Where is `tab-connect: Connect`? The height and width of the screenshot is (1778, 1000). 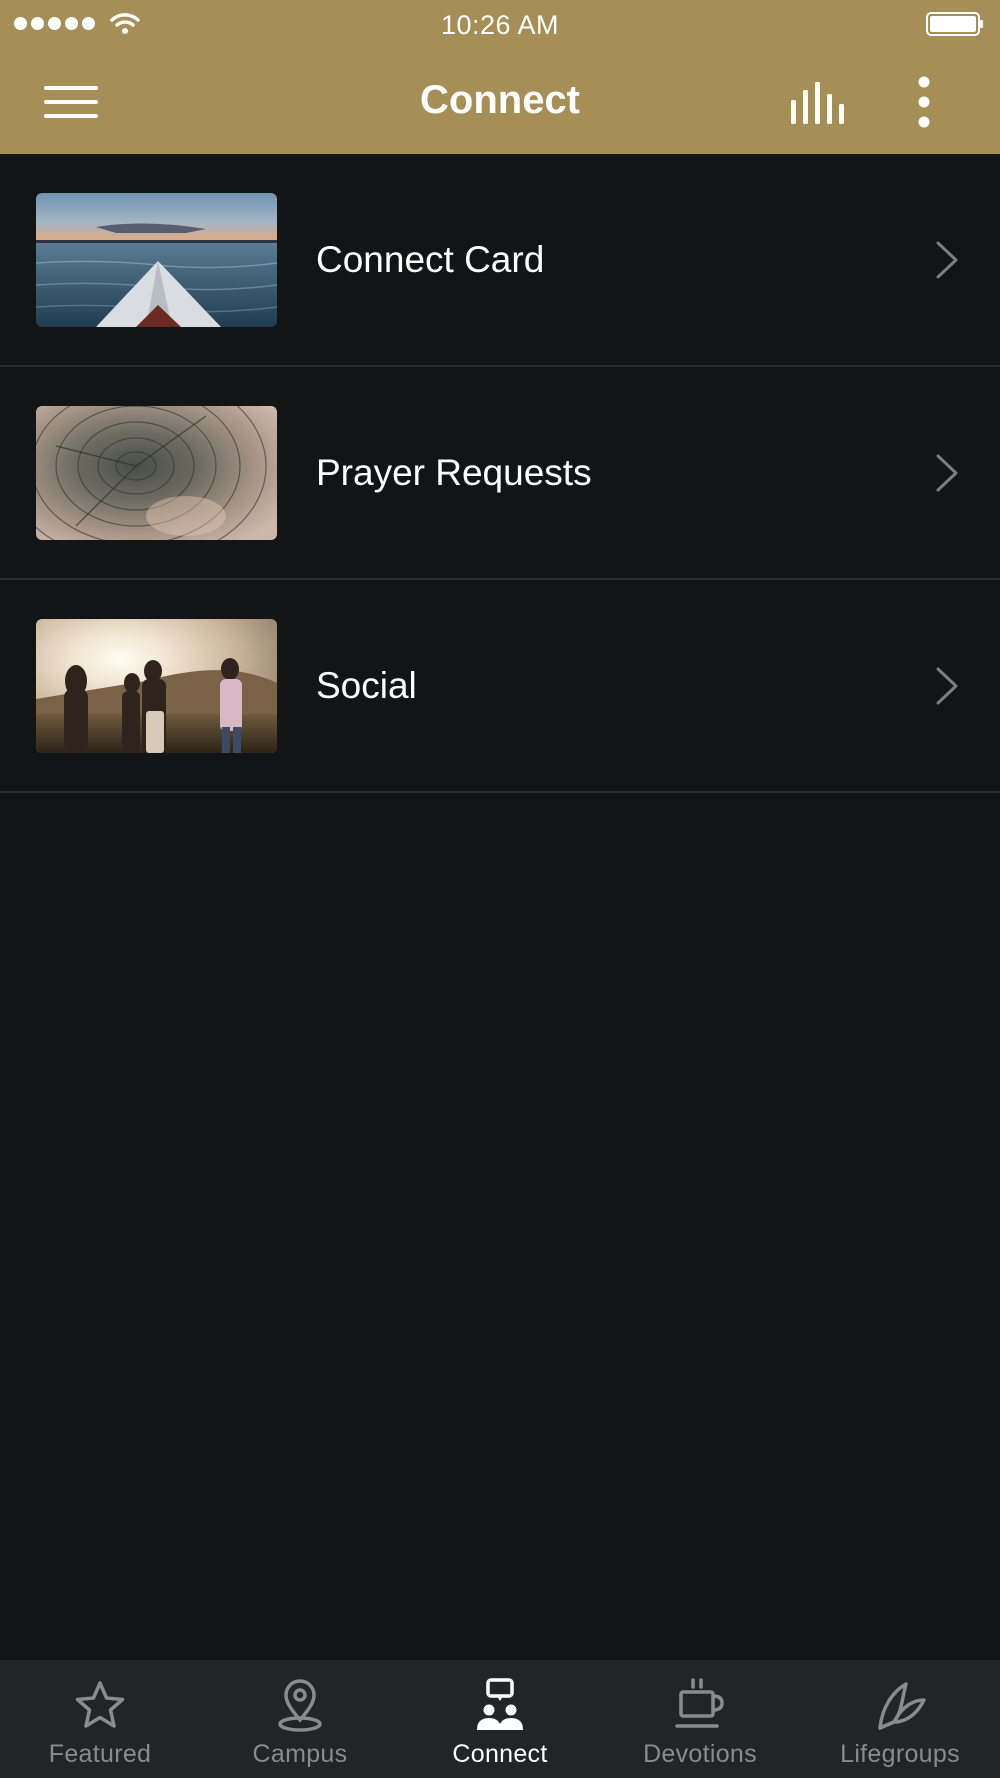
tab-connect: Connect is located at coordinates (500, 1719).